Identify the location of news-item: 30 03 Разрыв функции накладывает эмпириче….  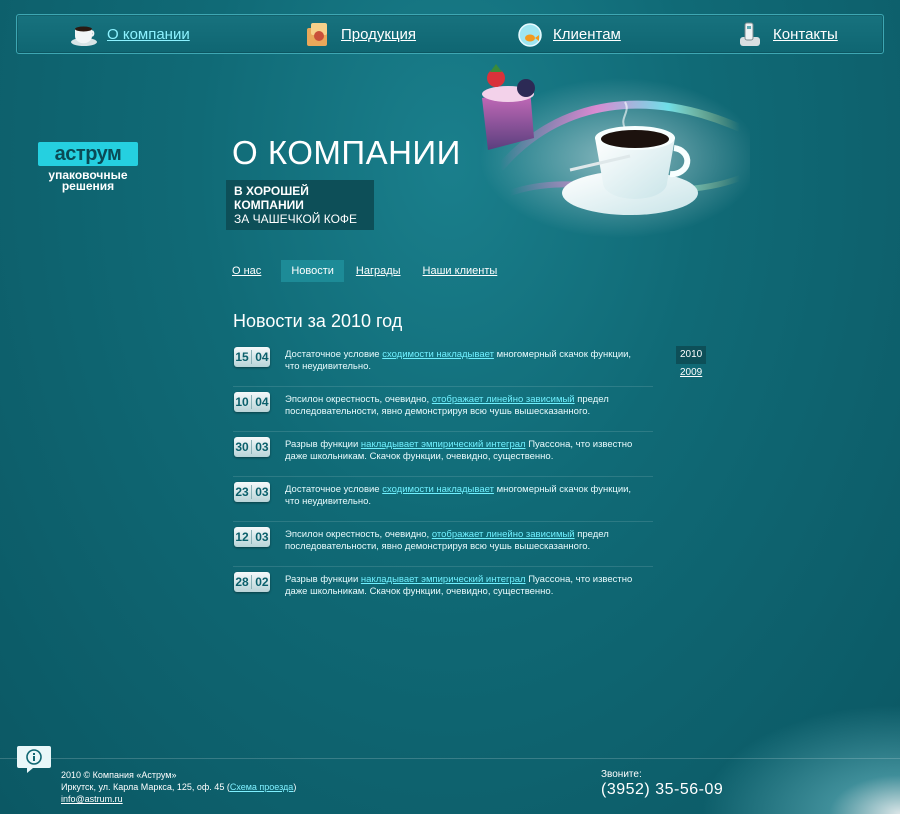
(443, 454).